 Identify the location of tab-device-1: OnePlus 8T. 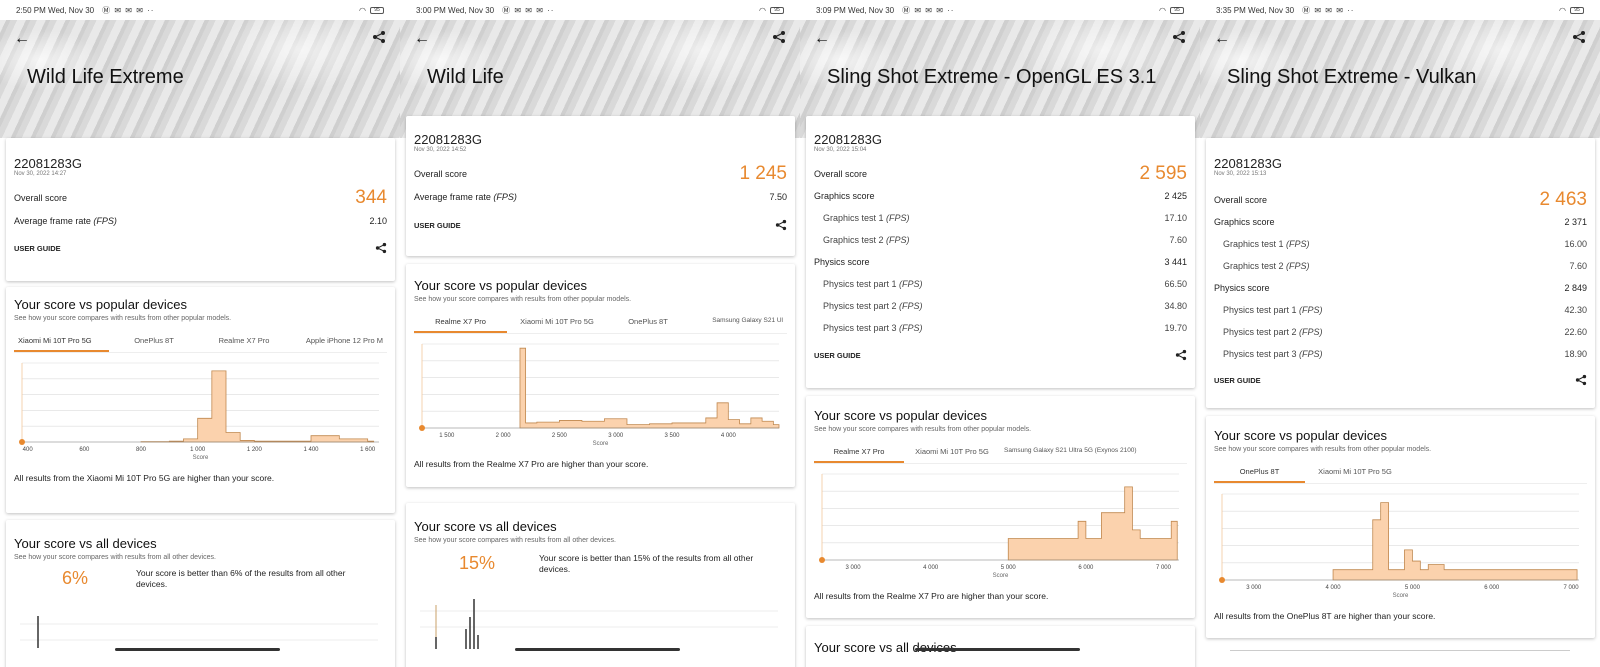
(1259, 475).